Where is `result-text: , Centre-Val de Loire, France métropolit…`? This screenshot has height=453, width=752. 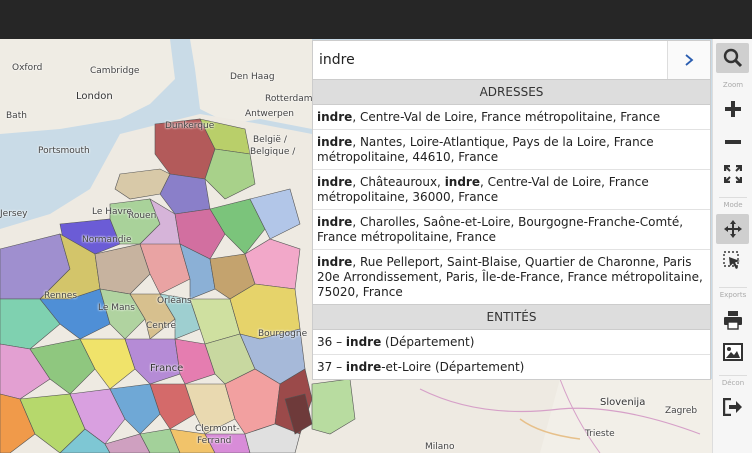 result-text: , Centre-Val de Loire, France métropolit… is located at coordinates (506, 117).